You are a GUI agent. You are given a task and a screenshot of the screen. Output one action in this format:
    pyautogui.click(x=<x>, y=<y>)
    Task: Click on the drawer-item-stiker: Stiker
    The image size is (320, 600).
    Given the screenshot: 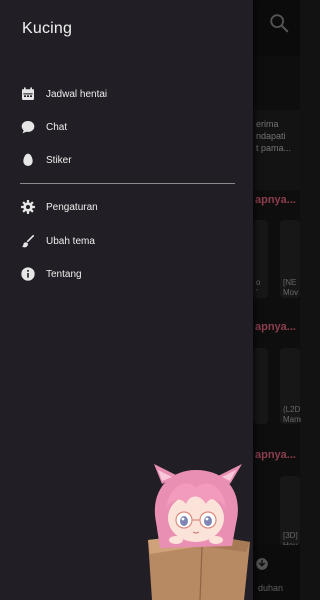 What is the action you would take?
    pyautogui.click(x=126, y=160)
    